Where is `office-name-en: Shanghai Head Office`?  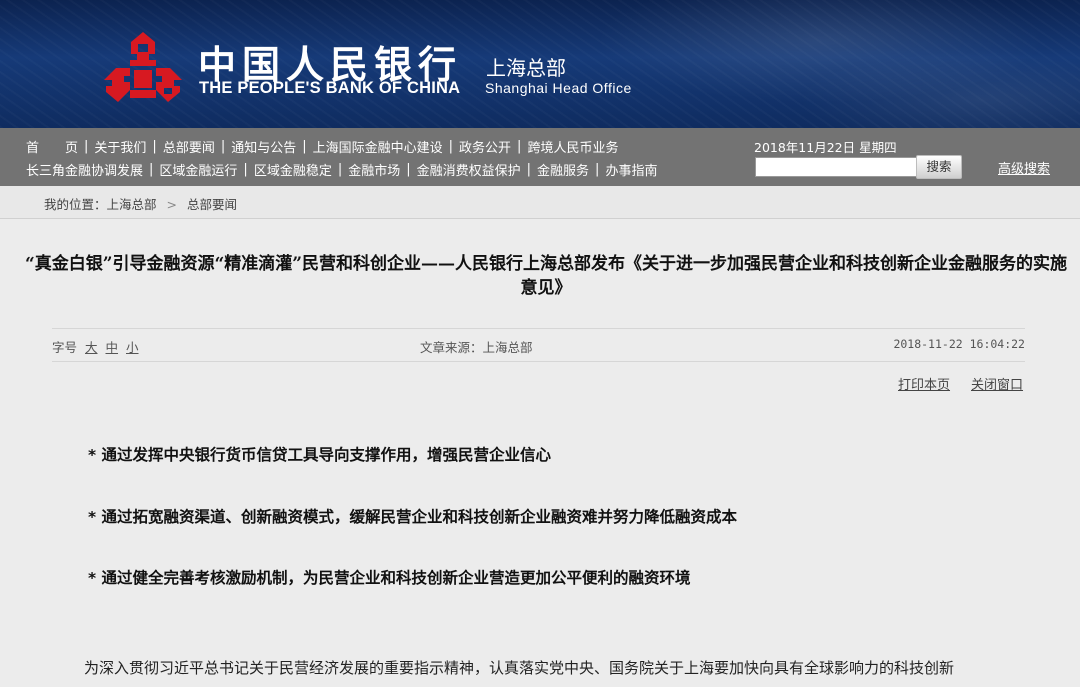
office-name-en: Shanghai Head Office is located at coordinates (558, 88).